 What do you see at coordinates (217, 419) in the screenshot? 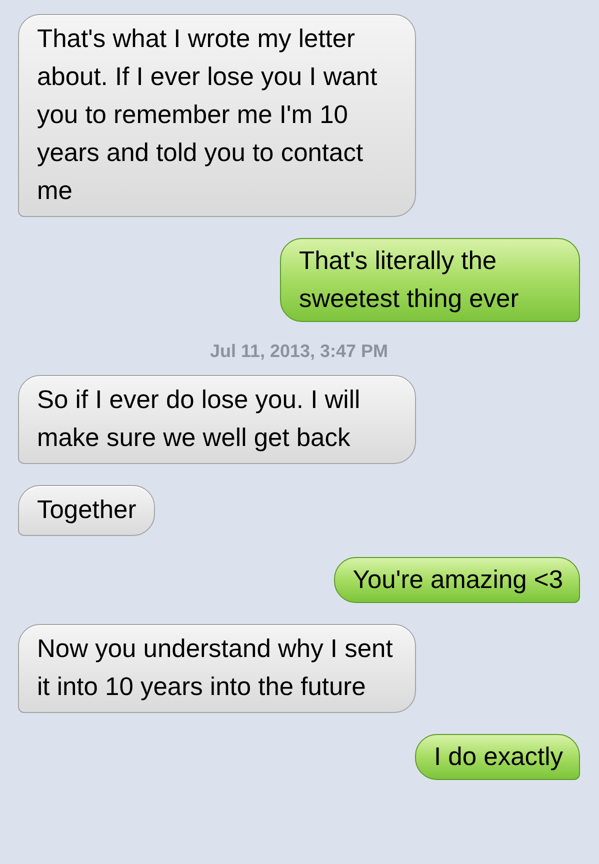
I see `incoming-message-bubble: So if I ever do lose you. I will make sure we well get back` at bounding box center [217, 419].